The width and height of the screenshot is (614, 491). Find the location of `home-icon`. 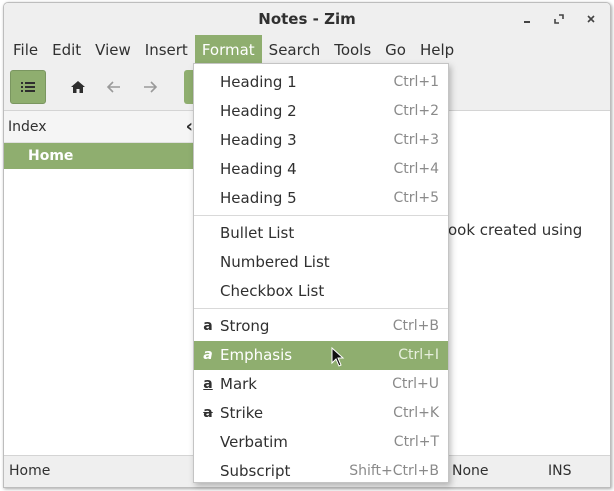

home-icon is located at coordinates (78, 87).